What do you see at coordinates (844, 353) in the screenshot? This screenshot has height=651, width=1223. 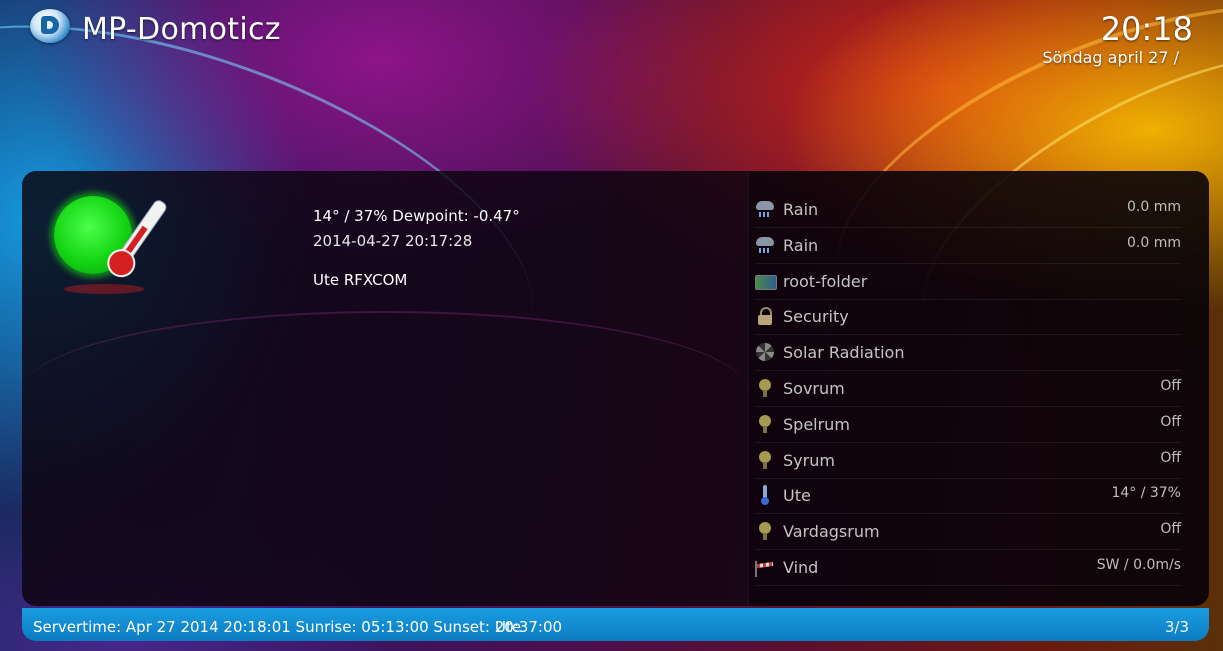 I see `device-name: Solar Radiation` at bounding box center [844, 353].